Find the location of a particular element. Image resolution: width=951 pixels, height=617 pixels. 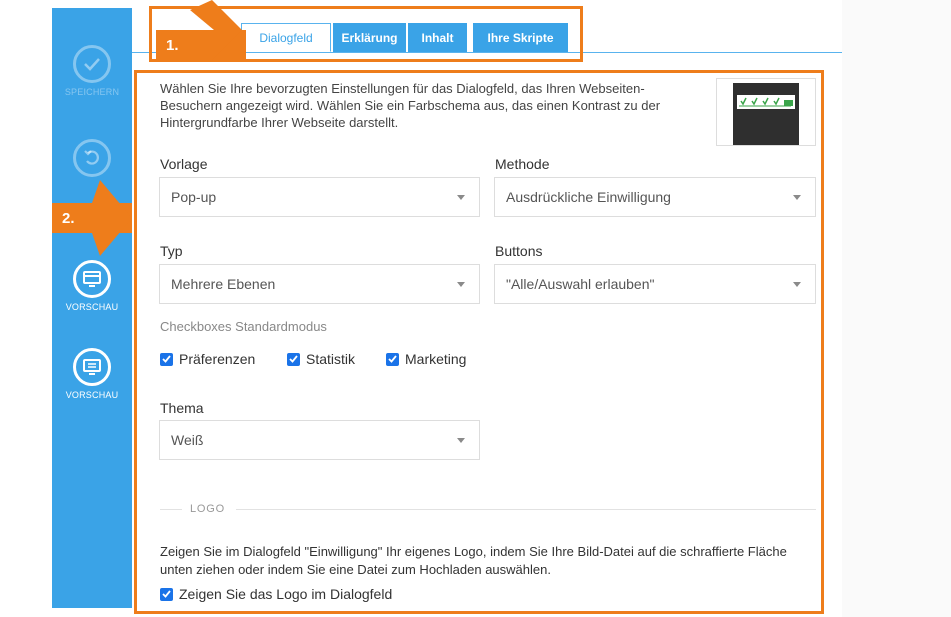

annotation-step-2: 2. is located at coordinates (68, 218).